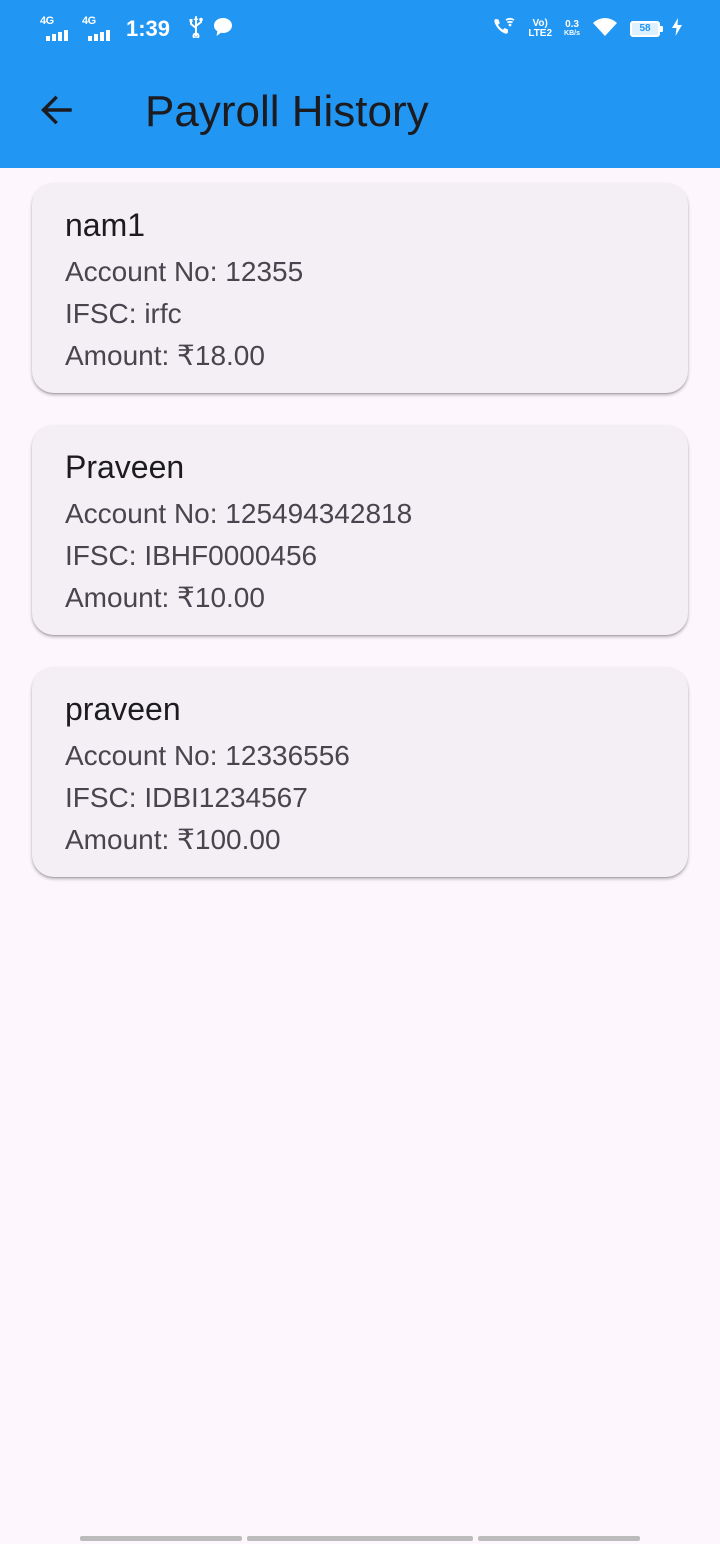 The width and height of the screenshot is (720, 1544). I want to click on back-button, so click(56, 112).